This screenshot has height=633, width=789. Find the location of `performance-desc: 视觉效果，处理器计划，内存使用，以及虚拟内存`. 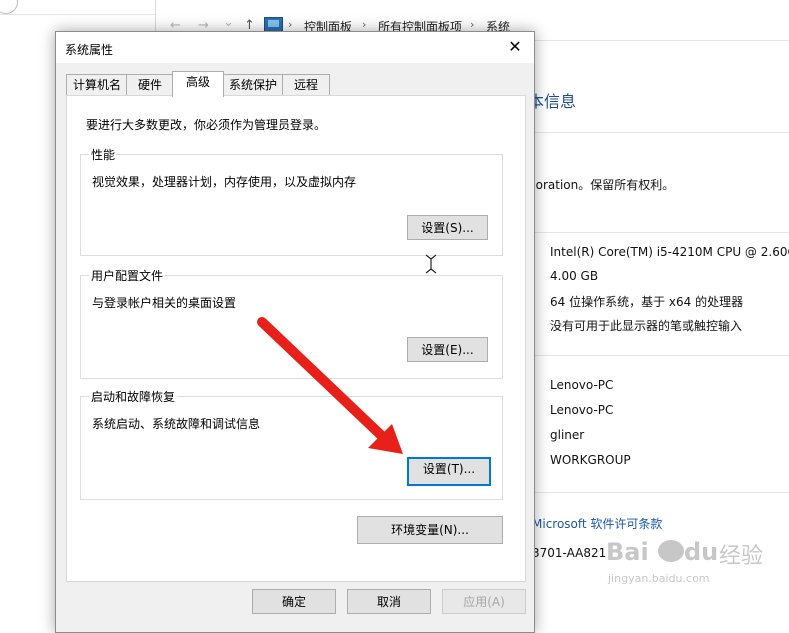

performance-desc: 视觉效果，处理器计划，内存使用，以及虚拟内存 is located at coordinates (224, 182).